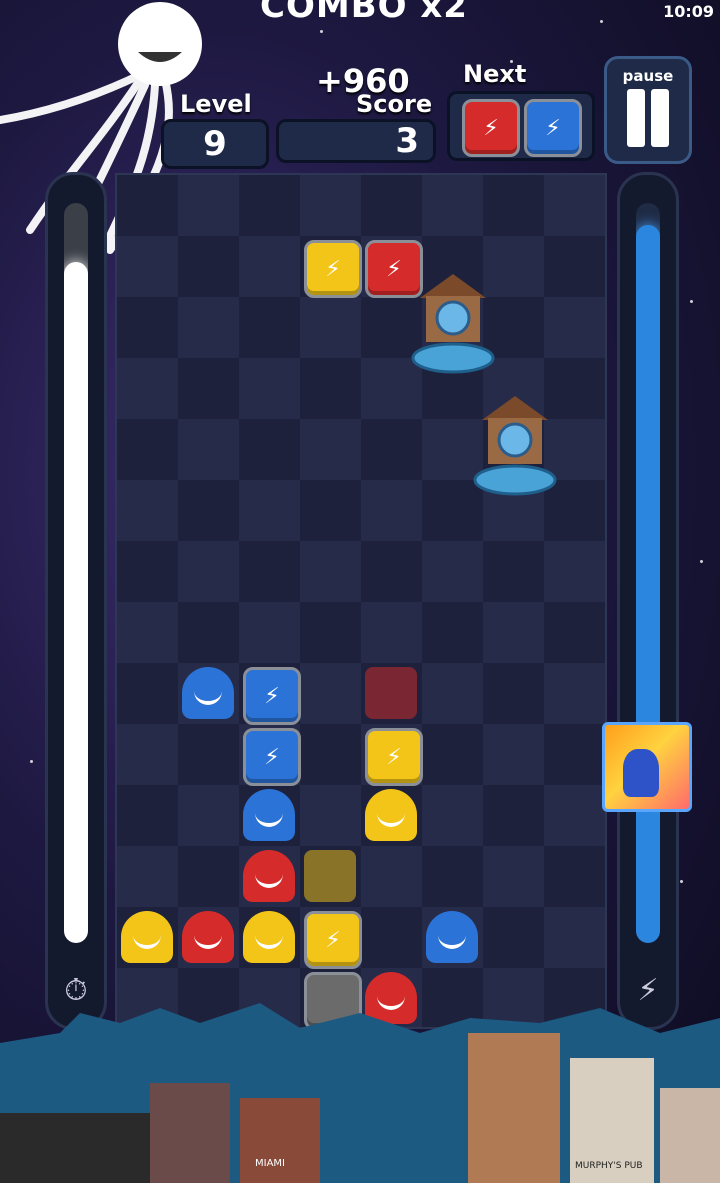 This screenshot has height=1183, width=720. Describe the element at coordinates (688, 11) in the screenshot. I see `status-clock: 10:09` at that location.